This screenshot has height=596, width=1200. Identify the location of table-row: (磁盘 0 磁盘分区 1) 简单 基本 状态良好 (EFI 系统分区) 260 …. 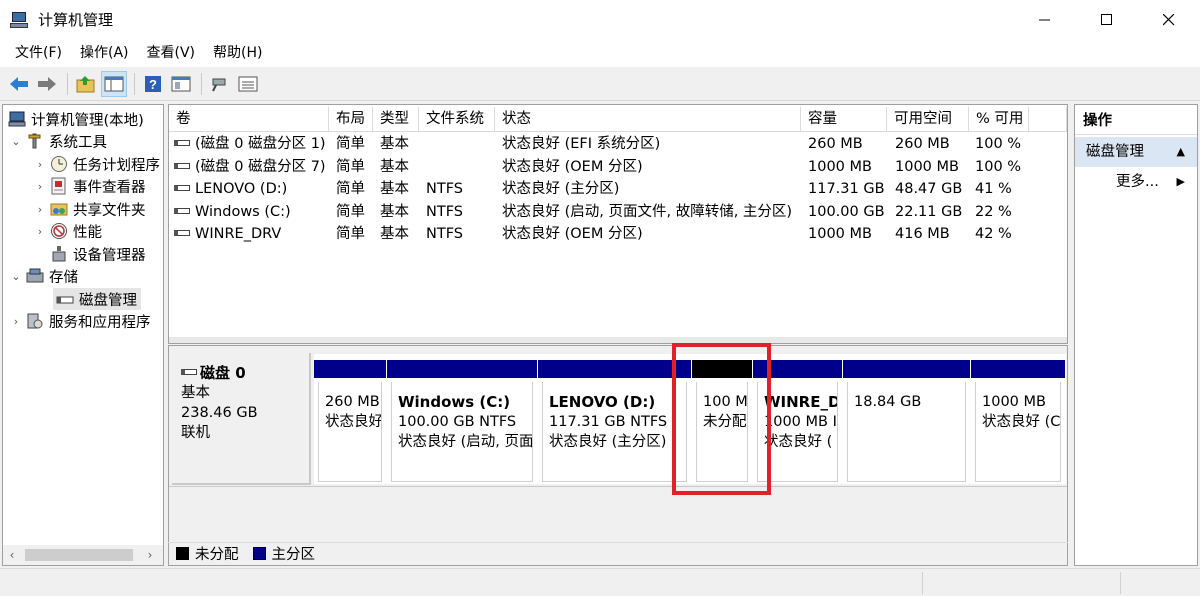
(618, 144).